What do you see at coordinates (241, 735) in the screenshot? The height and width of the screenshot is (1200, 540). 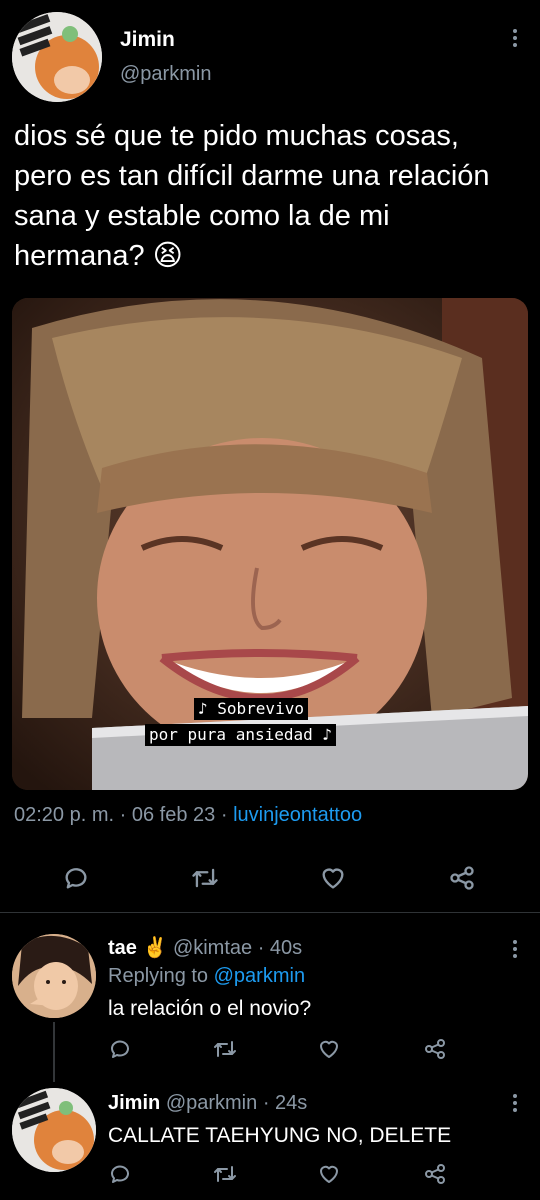 I see `subtitle-line-2: por pura ansiedad ♪` at bounding box center [241, 735].